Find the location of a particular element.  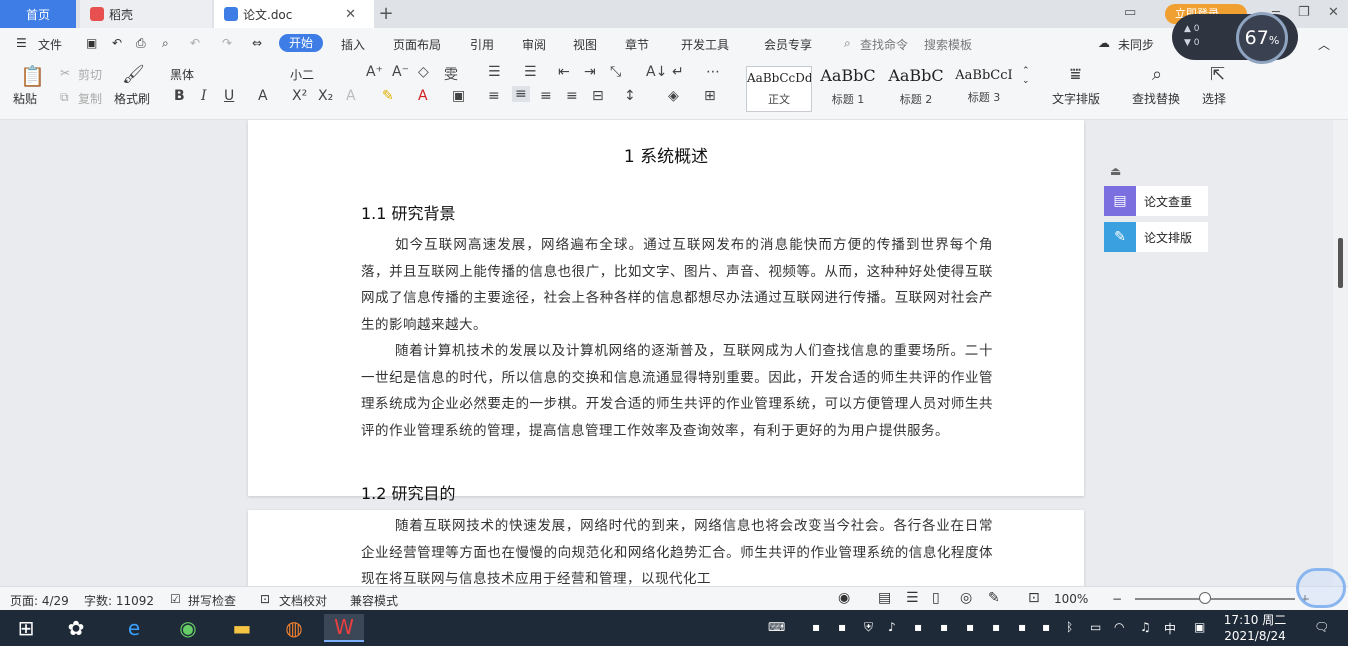

word-count: 字数: 11092 is located at coordinates (119, 600).